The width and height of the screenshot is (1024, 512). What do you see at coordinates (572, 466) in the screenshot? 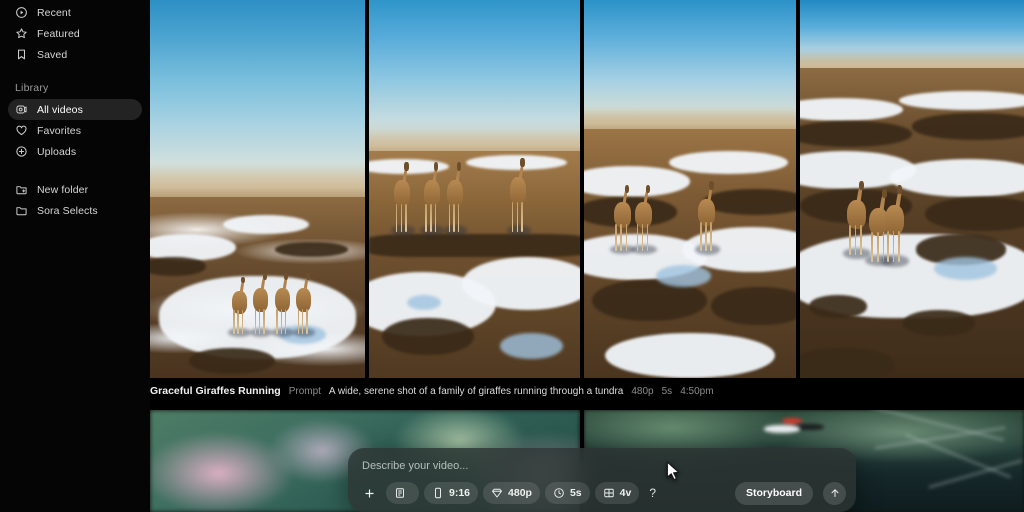
I see `prompt-input` at bounding box center [572, 466].